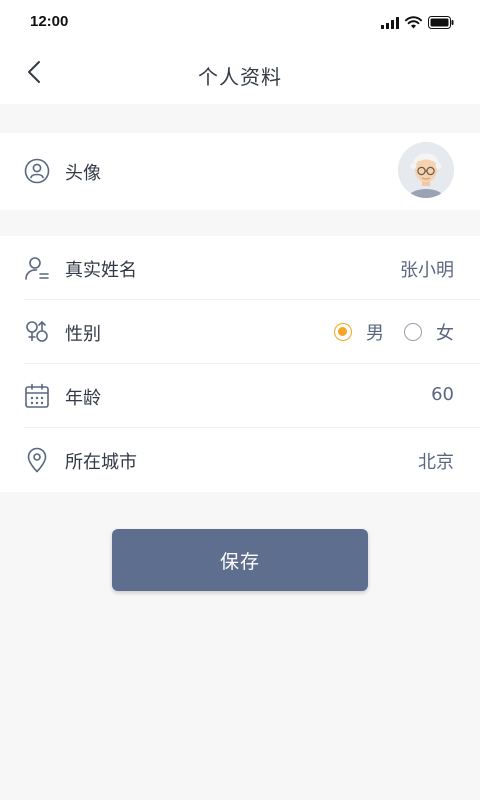 The height and width of the screenshot is (800, 480). What do you see at coordinates (390, 23) in the screenshot?
I see `signal-icon` at bounding box center [390, 23].